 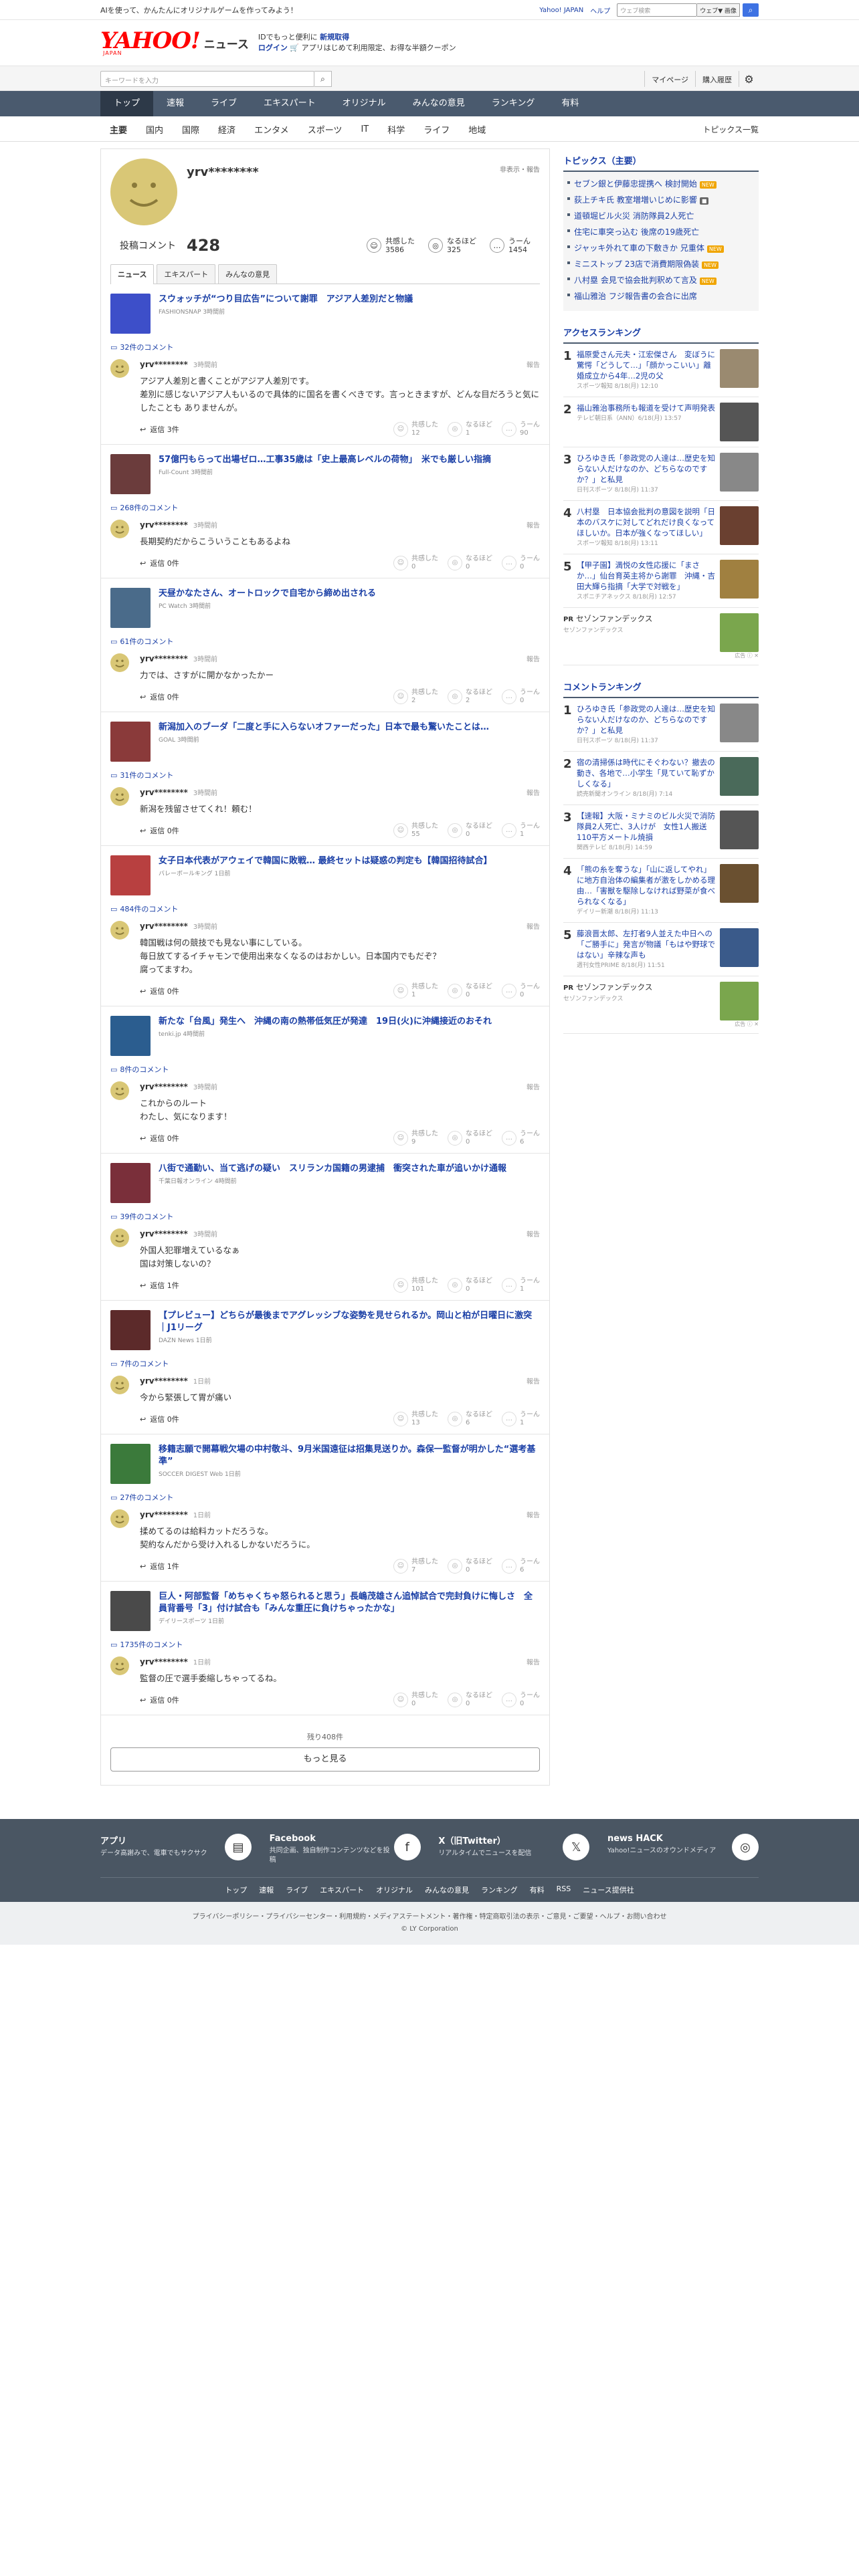 I want to click on comment-count-link: ▭ 268件のコメント, so click(x=325, y=507).